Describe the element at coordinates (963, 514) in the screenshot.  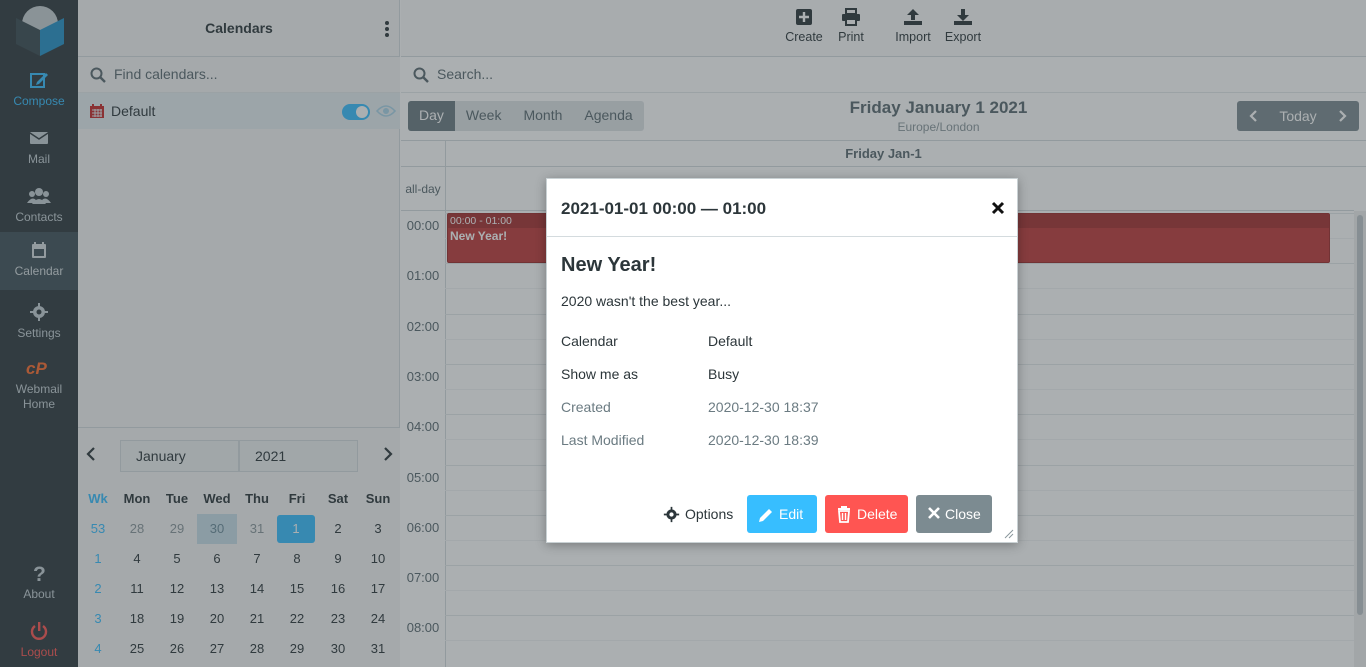
I see `close-label: Close` at that location.